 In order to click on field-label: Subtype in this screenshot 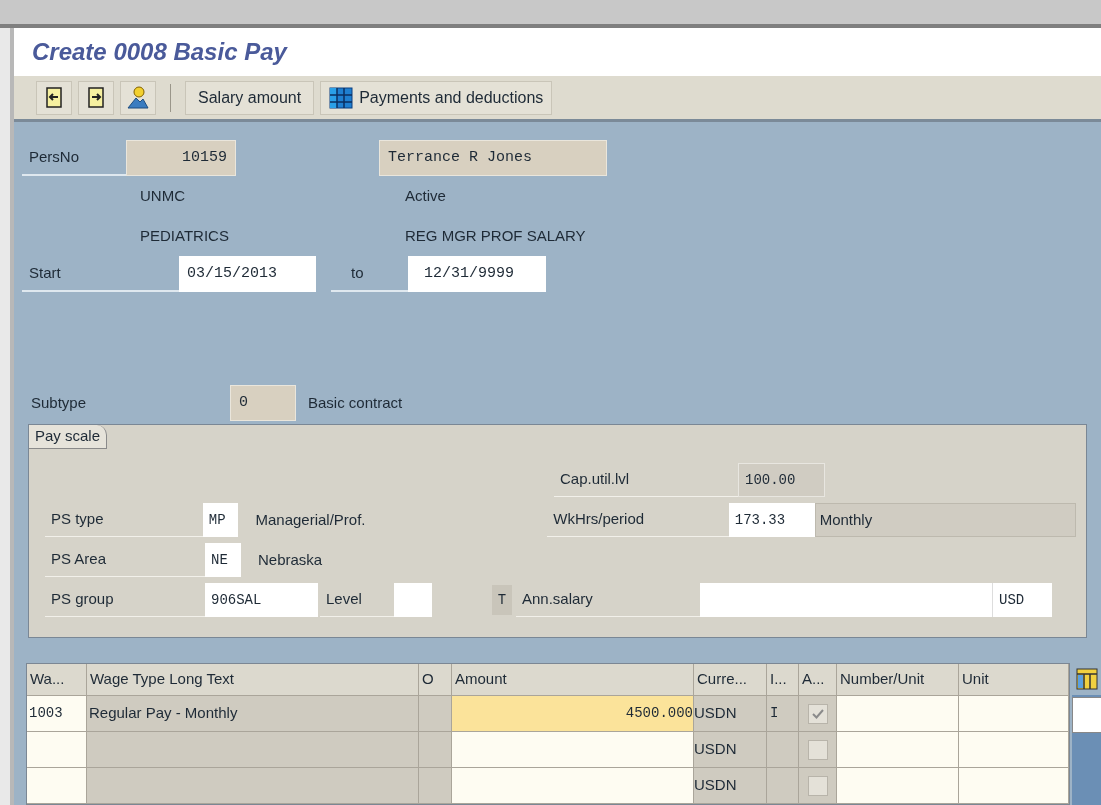, I will do `click(59, 402)`.